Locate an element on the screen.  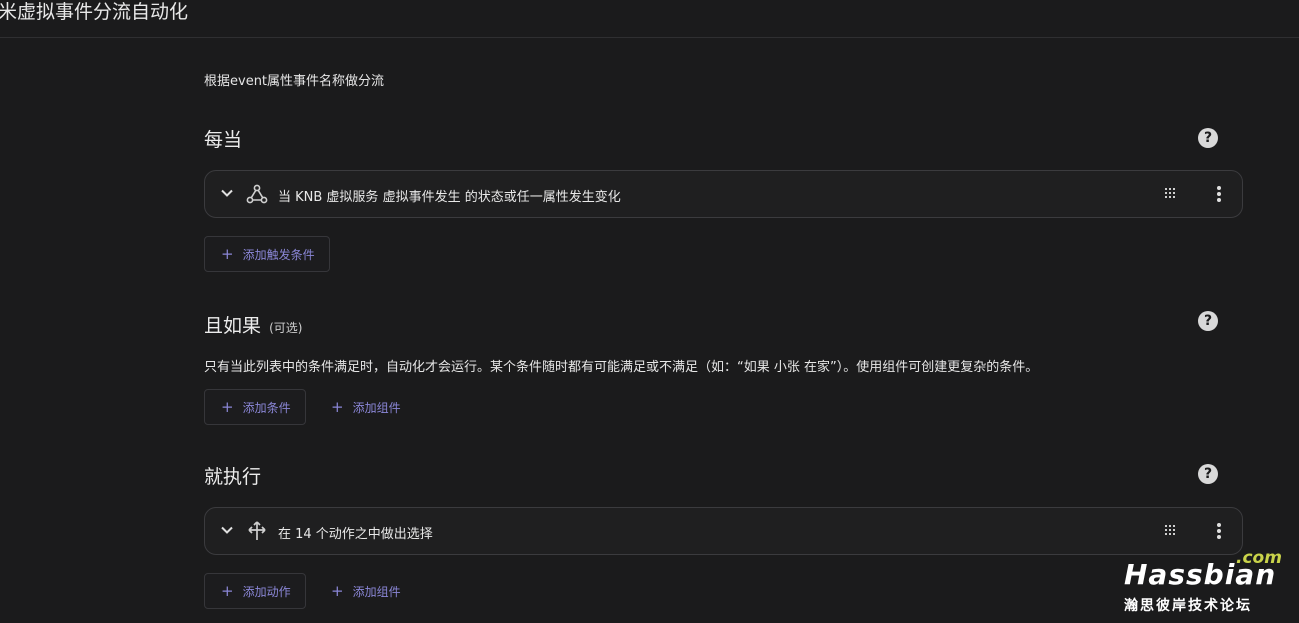
optional-label: (可选) is located at coordinates (286, 328).